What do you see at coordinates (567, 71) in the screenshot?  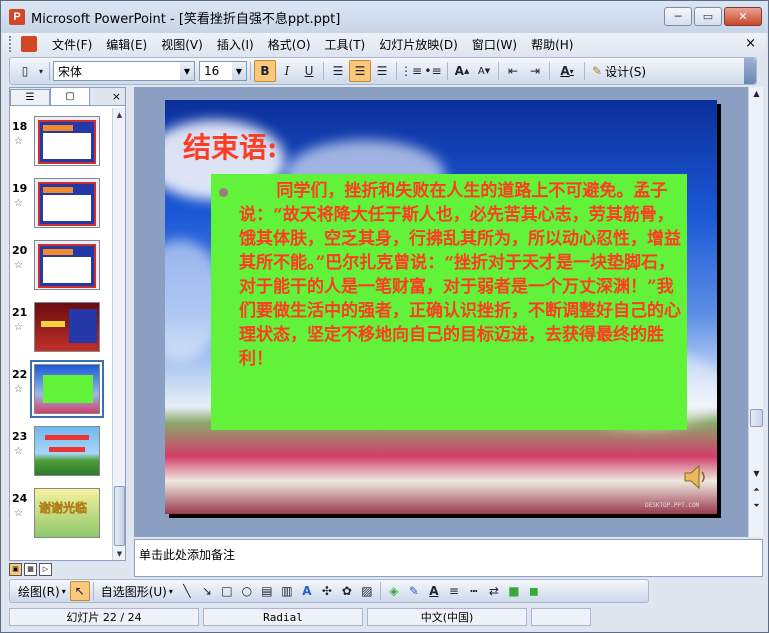 I see `font-color-button: A ▾` at bounding box center [567, 71].